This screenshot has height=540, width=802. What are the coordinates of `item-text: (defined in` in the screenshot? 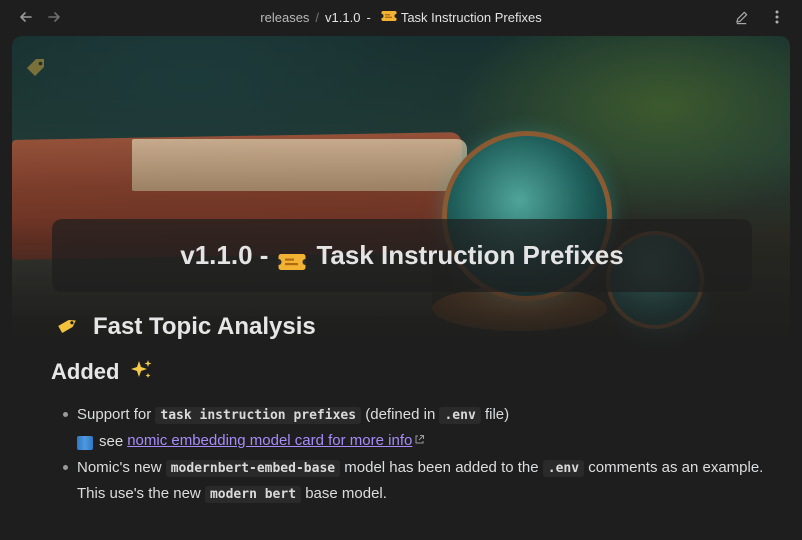 It's located at (400, 414).